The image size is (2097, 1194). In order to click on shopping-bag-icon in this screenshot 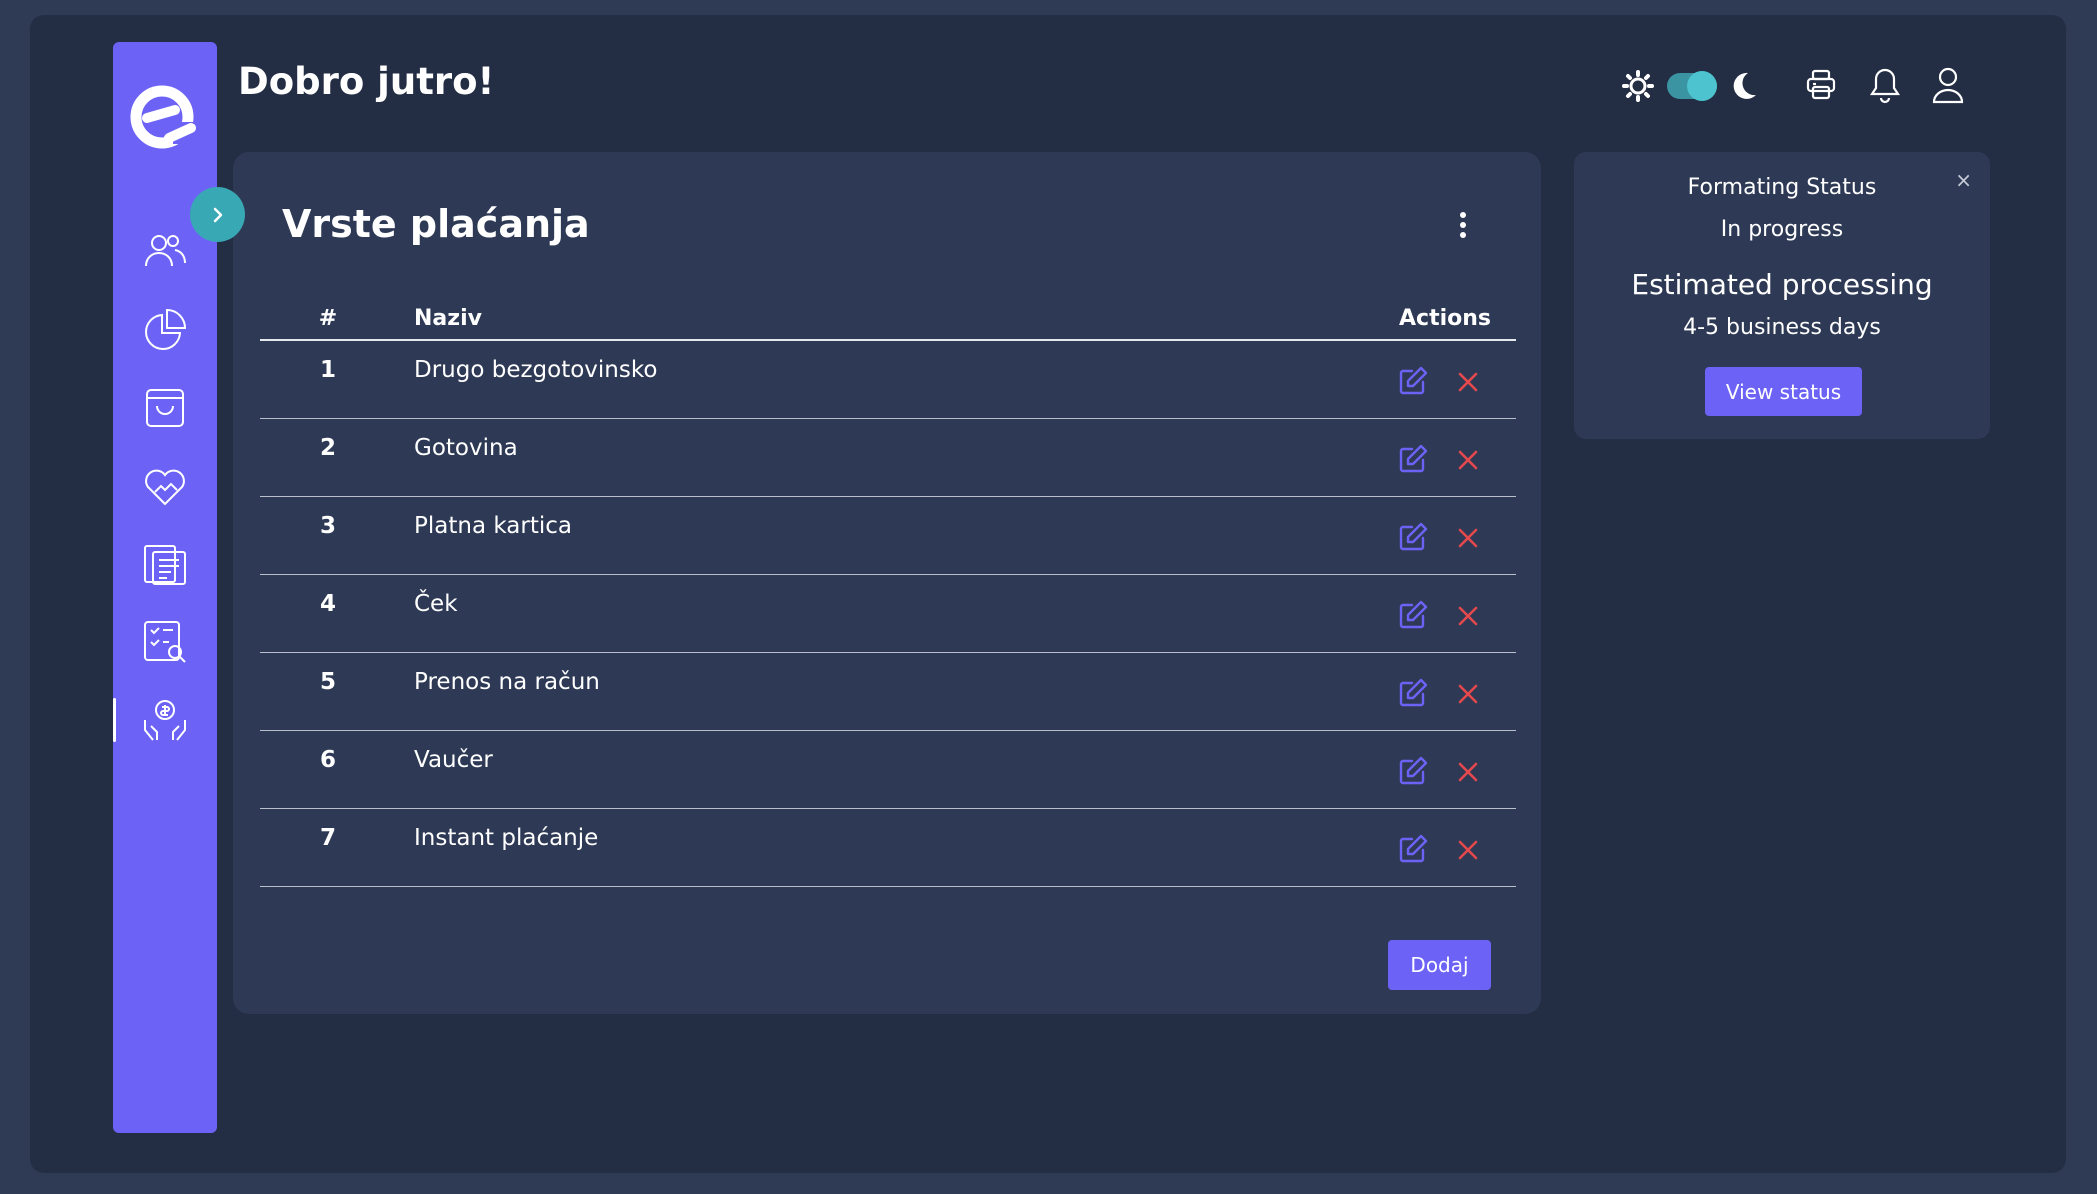, I will do `click(165, 408)`.